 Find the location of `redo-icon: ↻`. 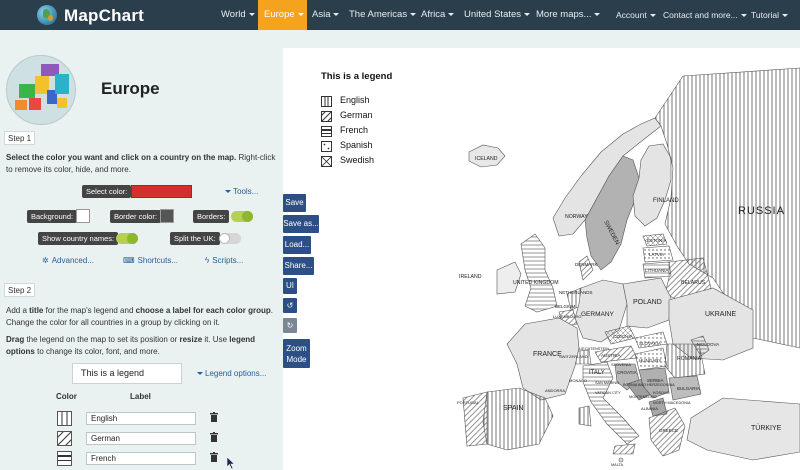

redo-icon: ↻ is located at coordinates (290, 325).